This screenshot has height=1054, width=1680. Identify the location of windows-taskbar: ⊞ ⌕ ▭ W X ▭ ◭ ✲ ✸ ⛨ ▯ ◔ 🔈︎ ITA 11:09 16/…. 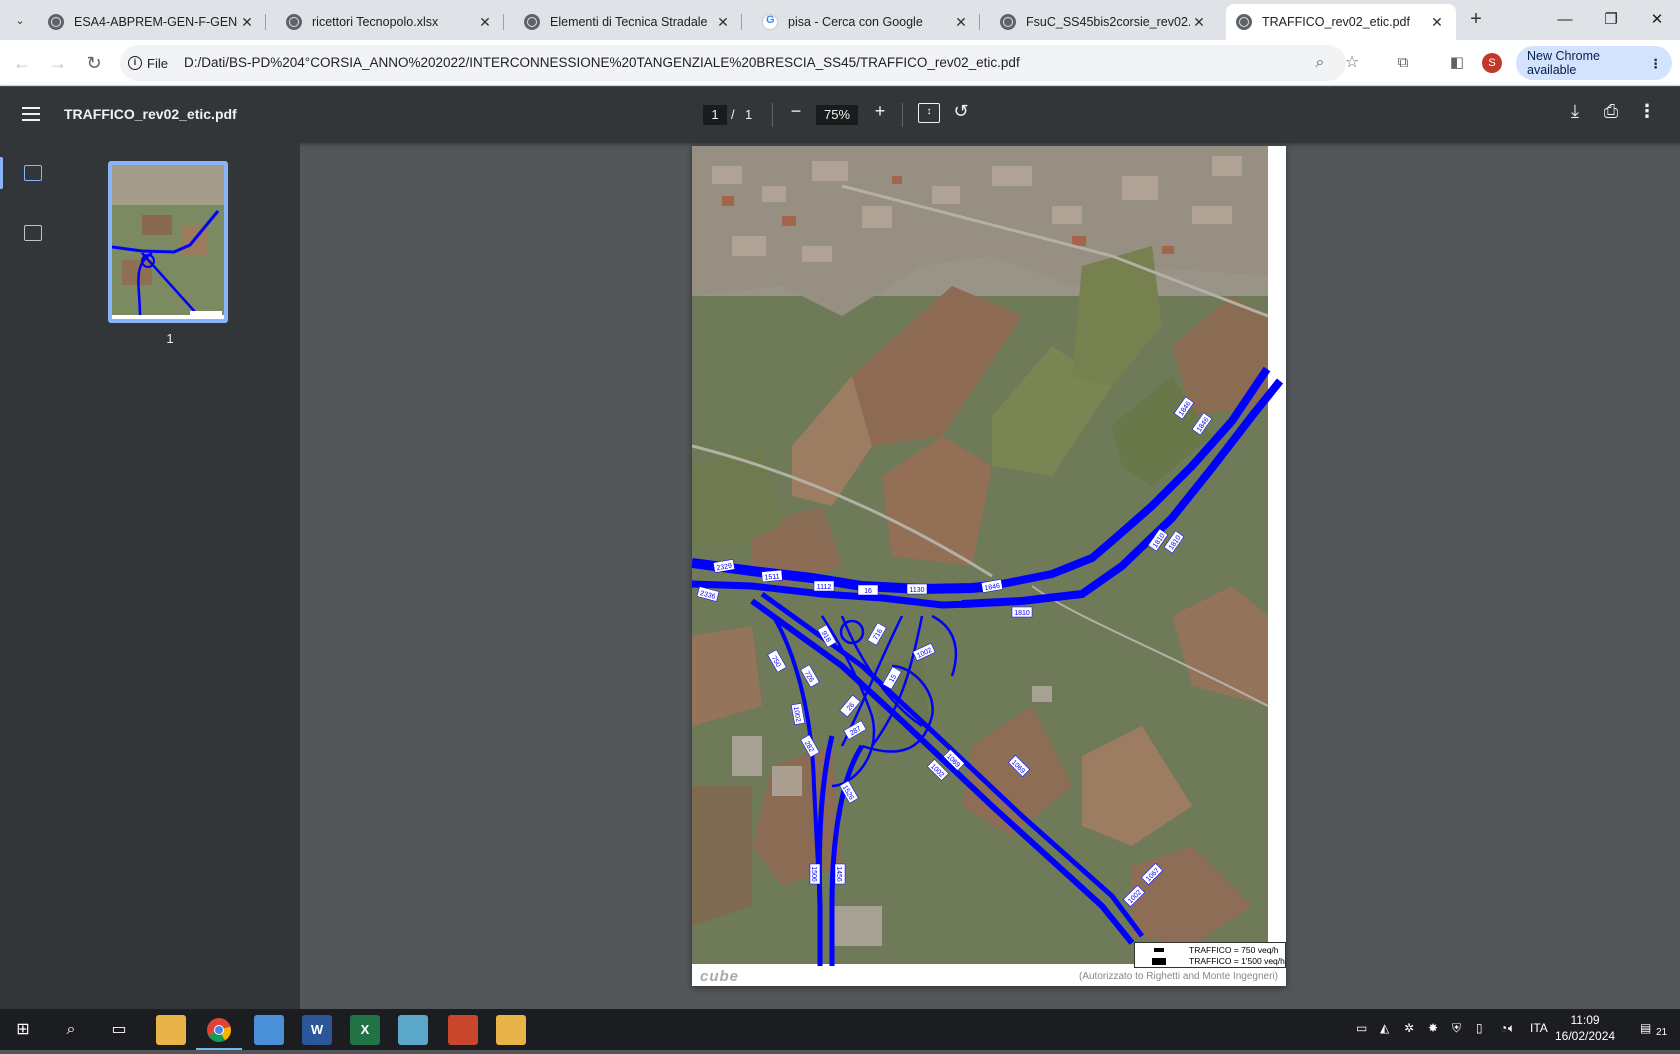
(840, 1029).